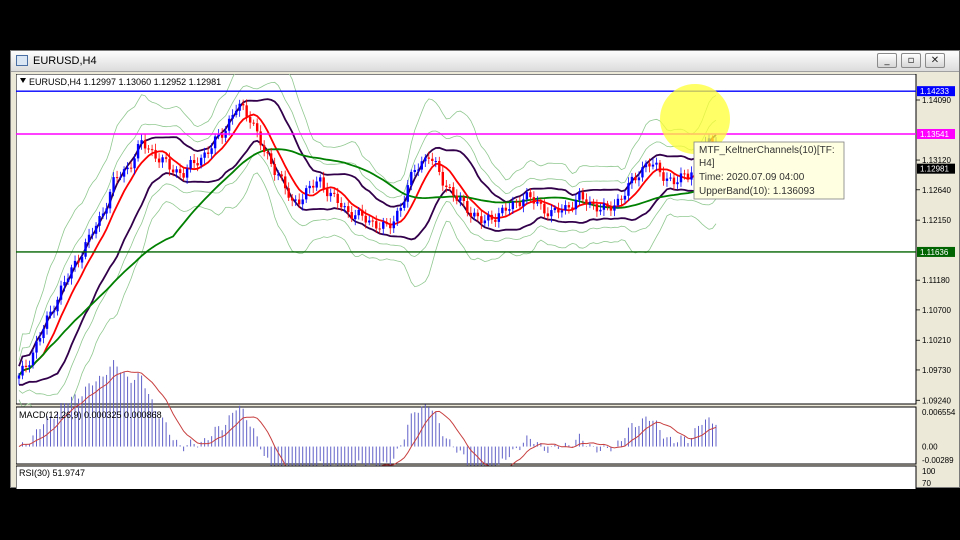  Describe the element at coordinates (911, 60) in the screenshot. I see `maximize-button: ▫` at that location.